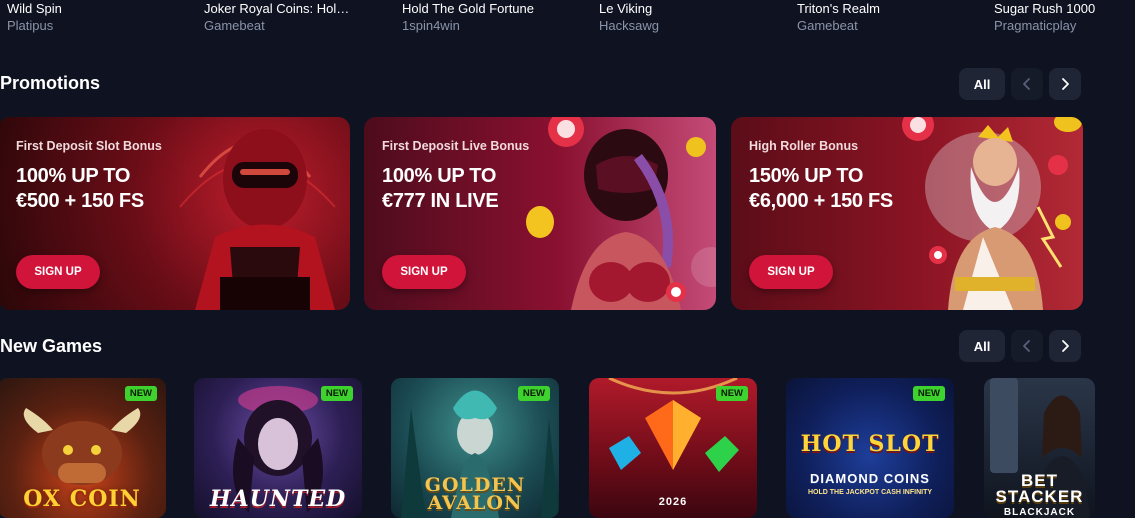  I want to click on new-games-next-button, so click(1065, 346).